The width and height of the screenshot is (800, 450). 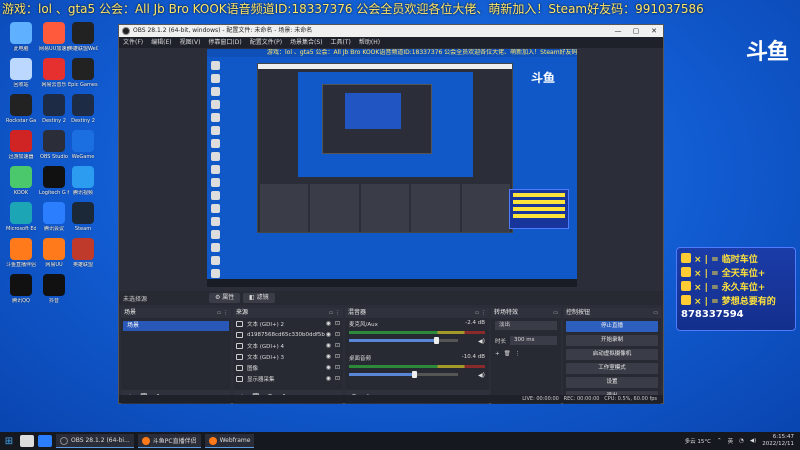 What do you see at coordinates (654, 31) in the screenshot?
I see `close-button: ✕` at bounding box center [654, 31].